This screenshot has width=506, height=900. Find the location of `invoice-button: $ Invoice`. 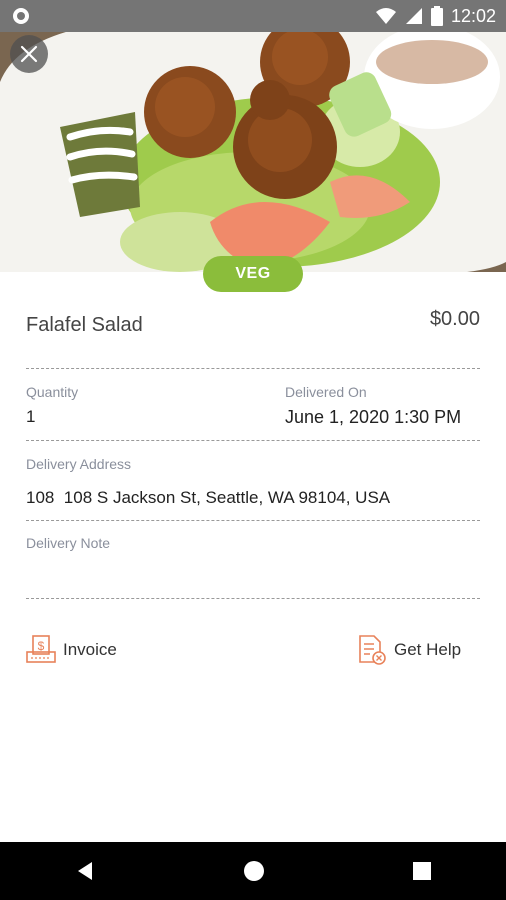

invoice-button: $ Invoice is located at coordinates (71, 650).